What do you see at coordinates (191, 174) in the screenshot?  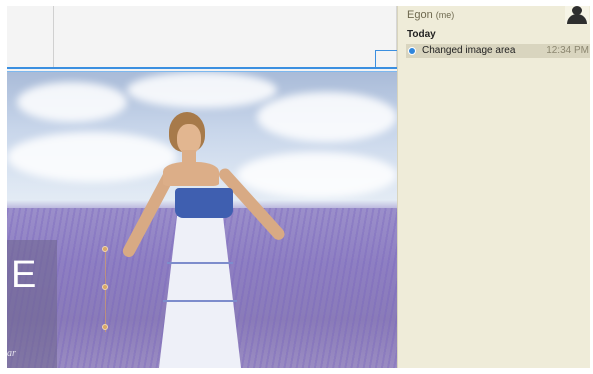 I see `figure-shoulders` at bounding box center [191, 174].